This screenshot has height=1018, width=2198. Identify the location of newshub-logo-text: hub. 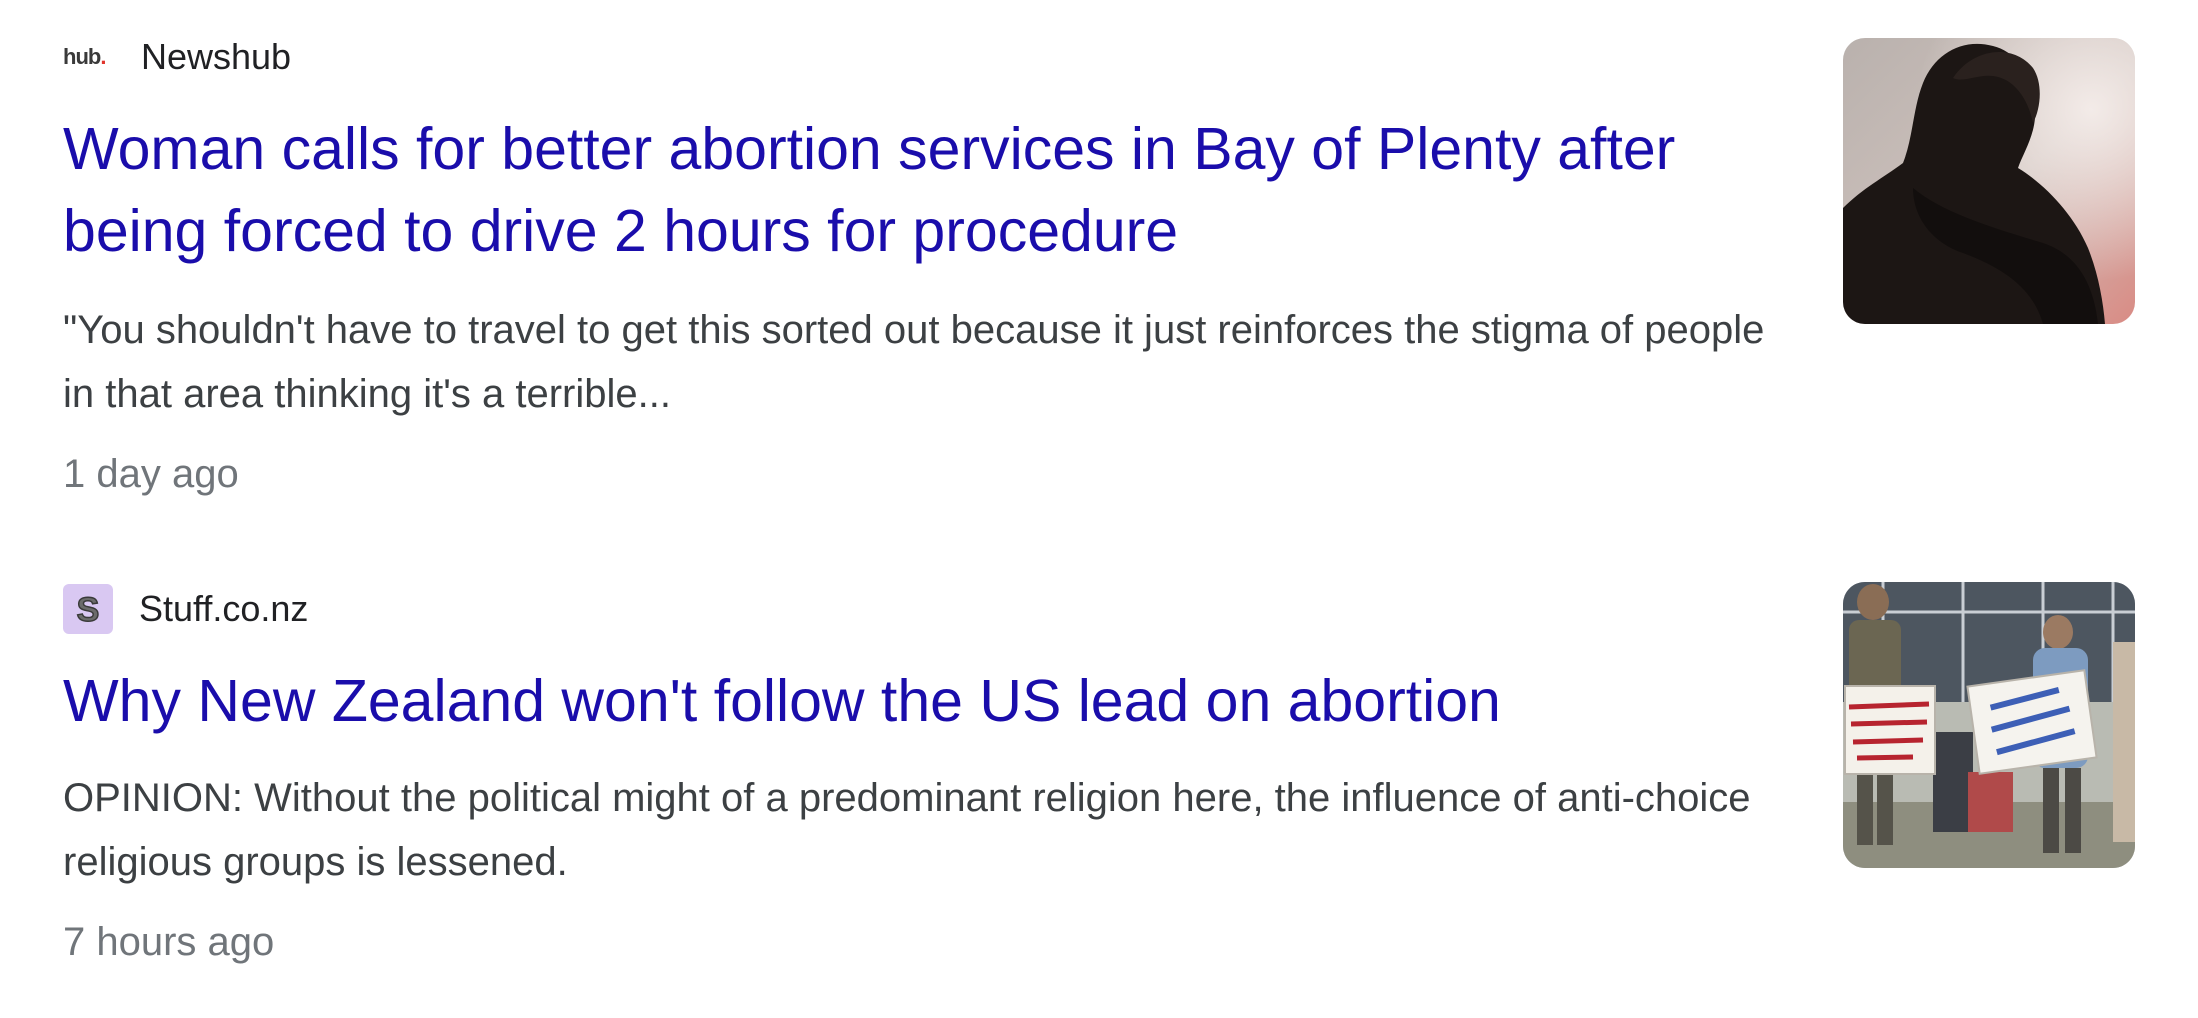
(82, 56).